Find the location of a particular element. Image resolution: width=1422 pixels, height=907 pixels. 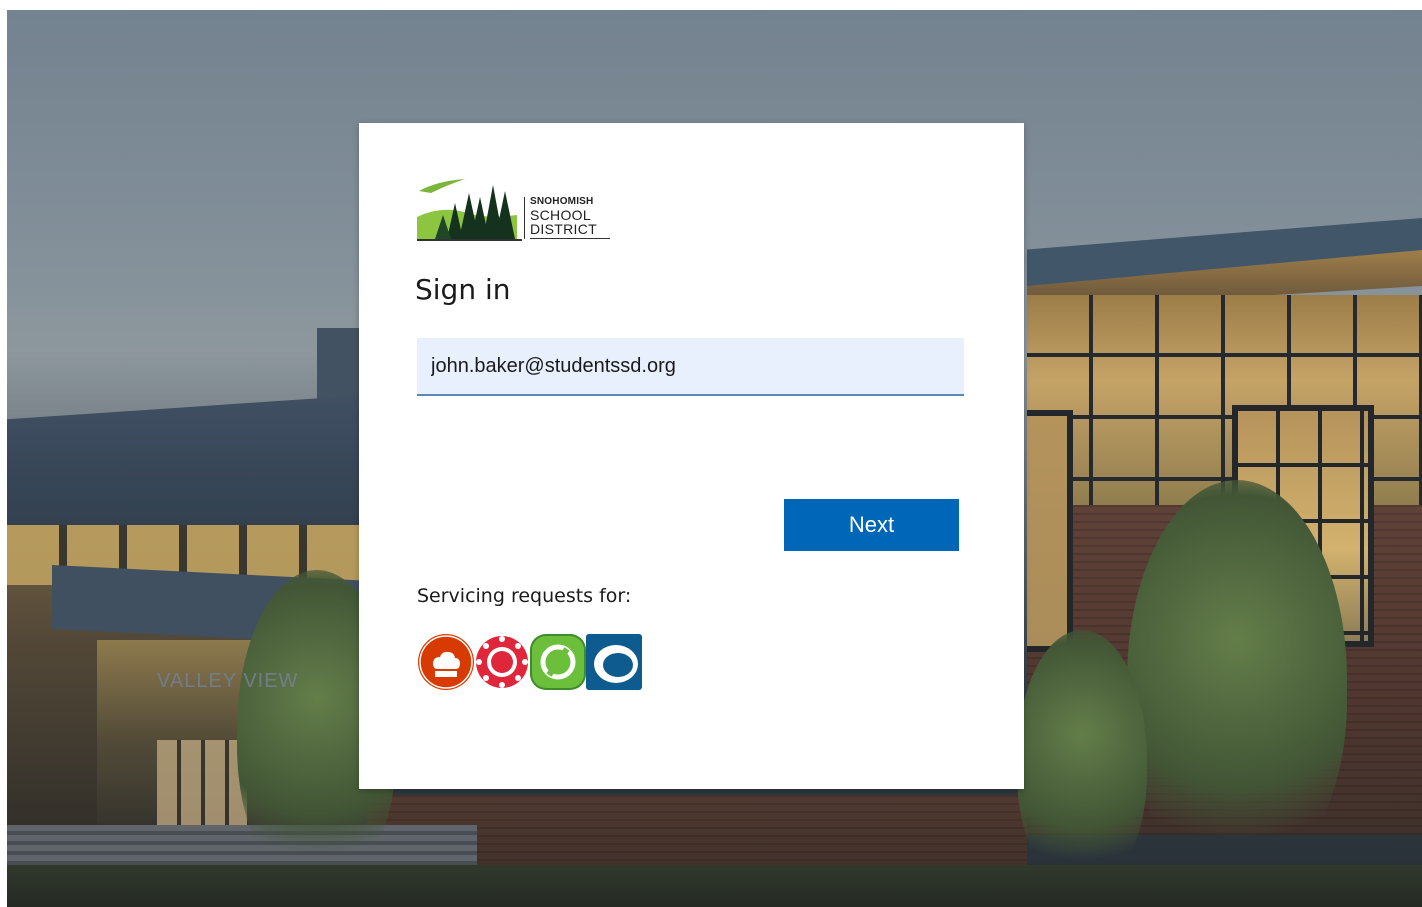

logo-wordmark: SNOHOMISH SCHOOL DISTRICT is located at coordinates (567, 217).